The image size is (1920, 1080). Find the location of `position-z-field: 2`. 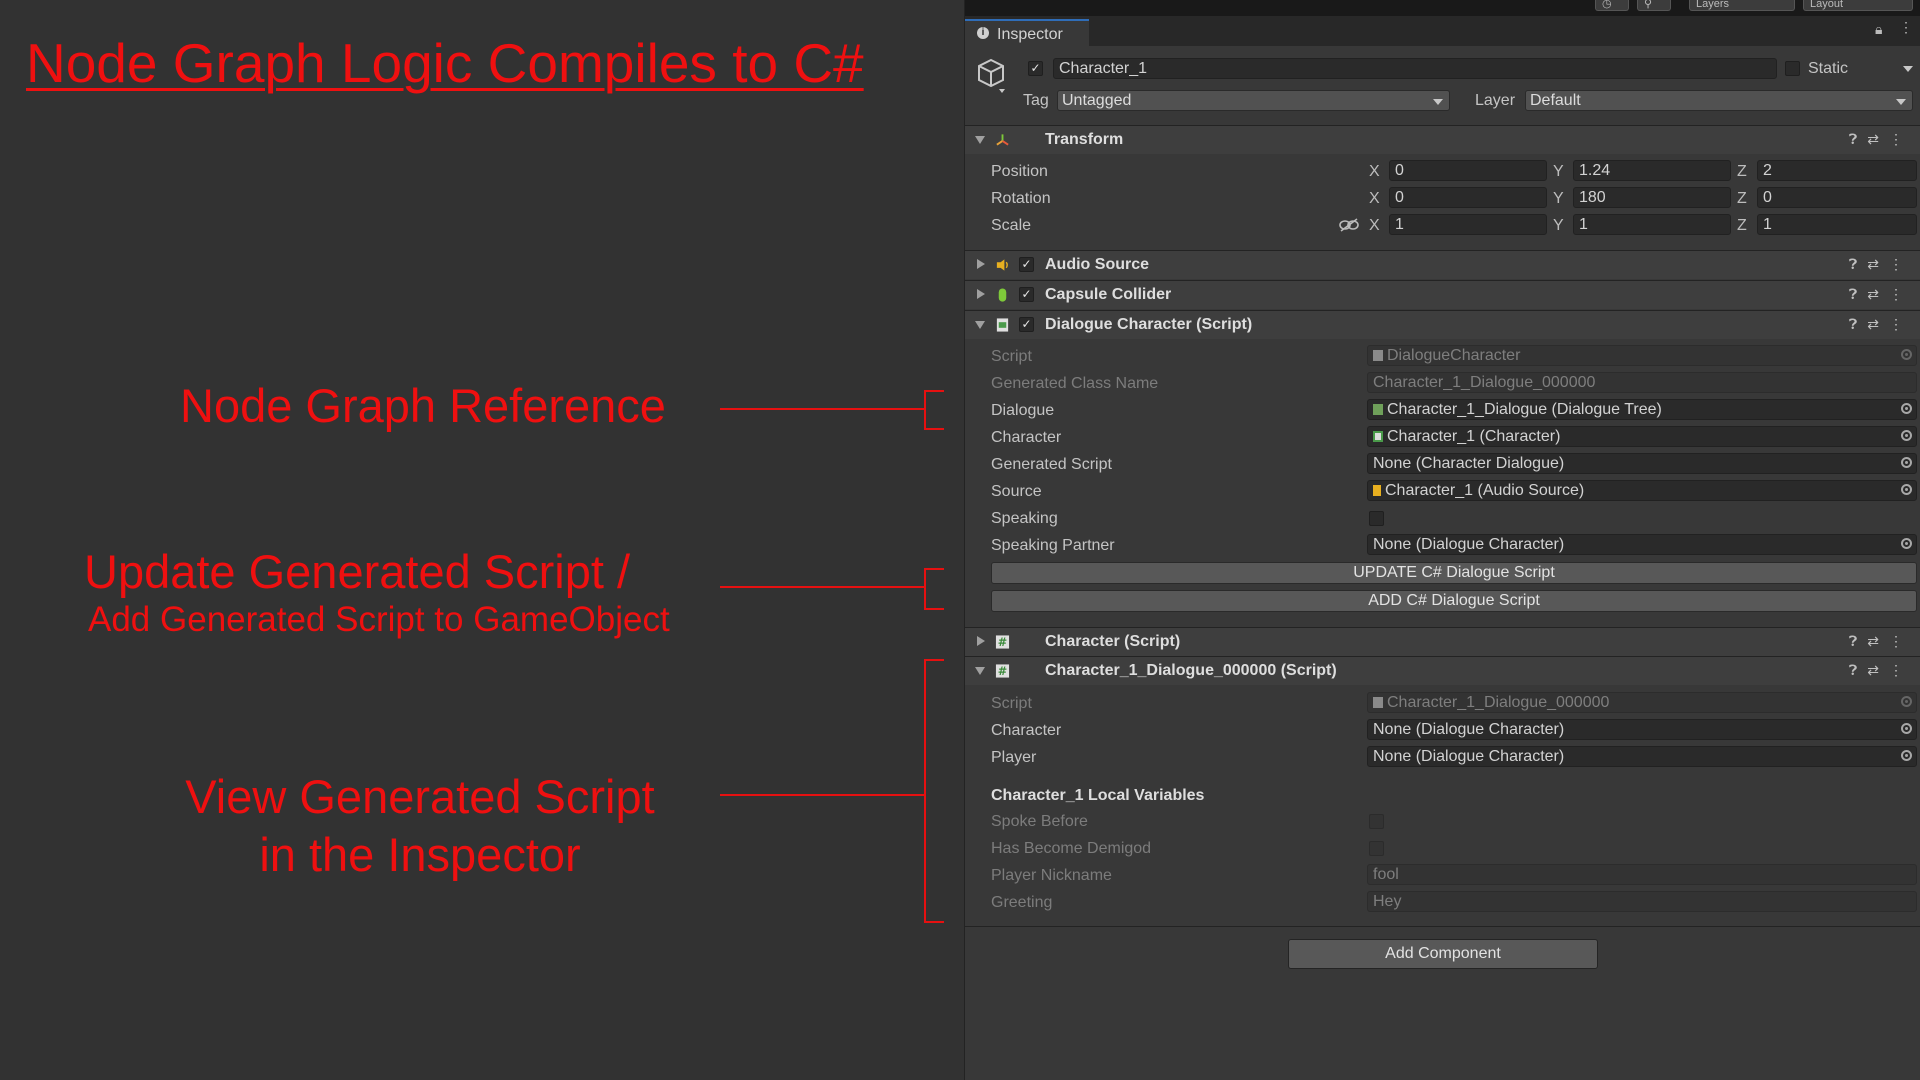

position-z-field: 2 is located at coordinates (1837, 170).